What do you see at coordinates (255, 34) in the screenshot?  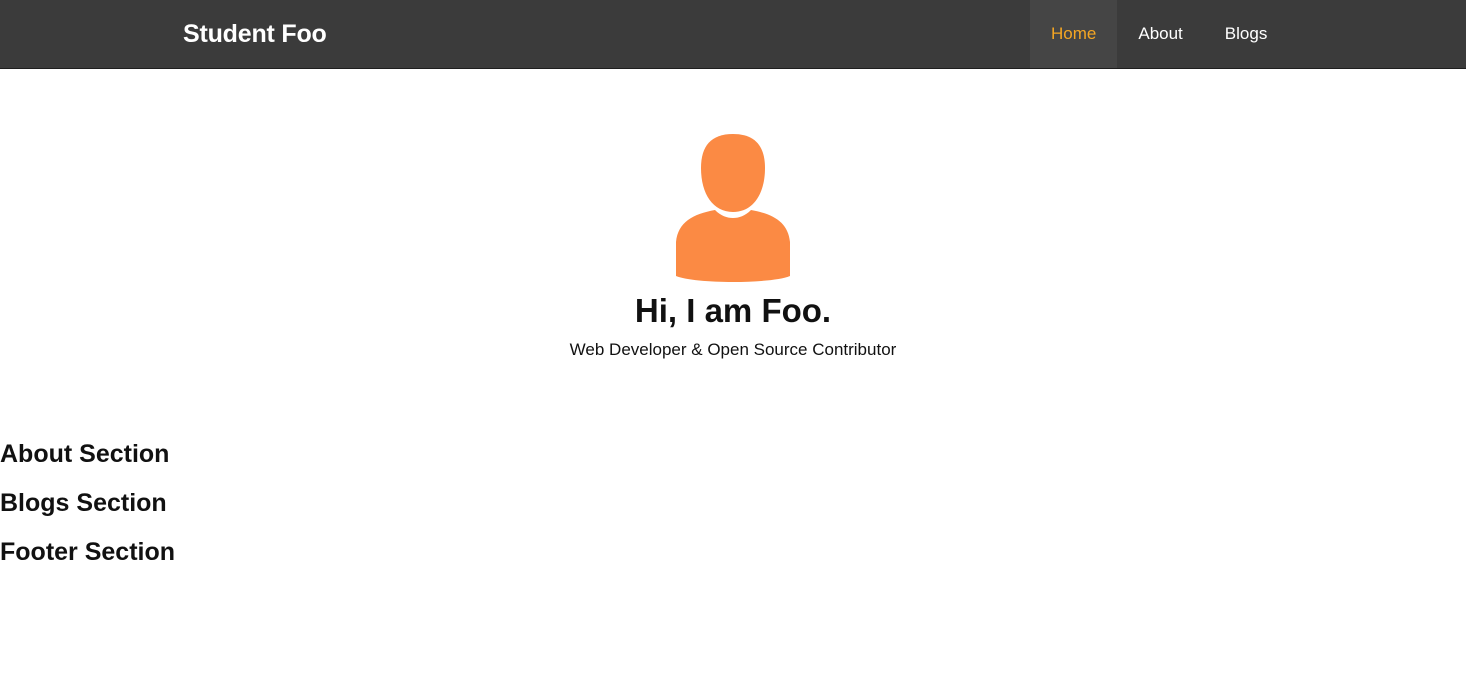 I see `brand-logo-text: Student Foo` at bounding box center [255, 34].